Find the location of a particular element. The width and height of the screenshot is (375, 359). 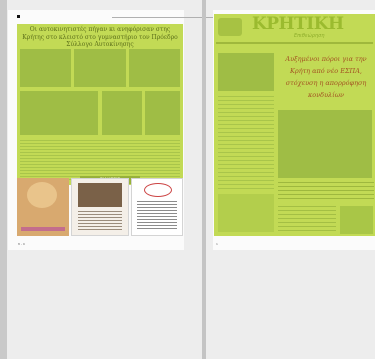

masthead-logo is located at coordinates (230, 27).